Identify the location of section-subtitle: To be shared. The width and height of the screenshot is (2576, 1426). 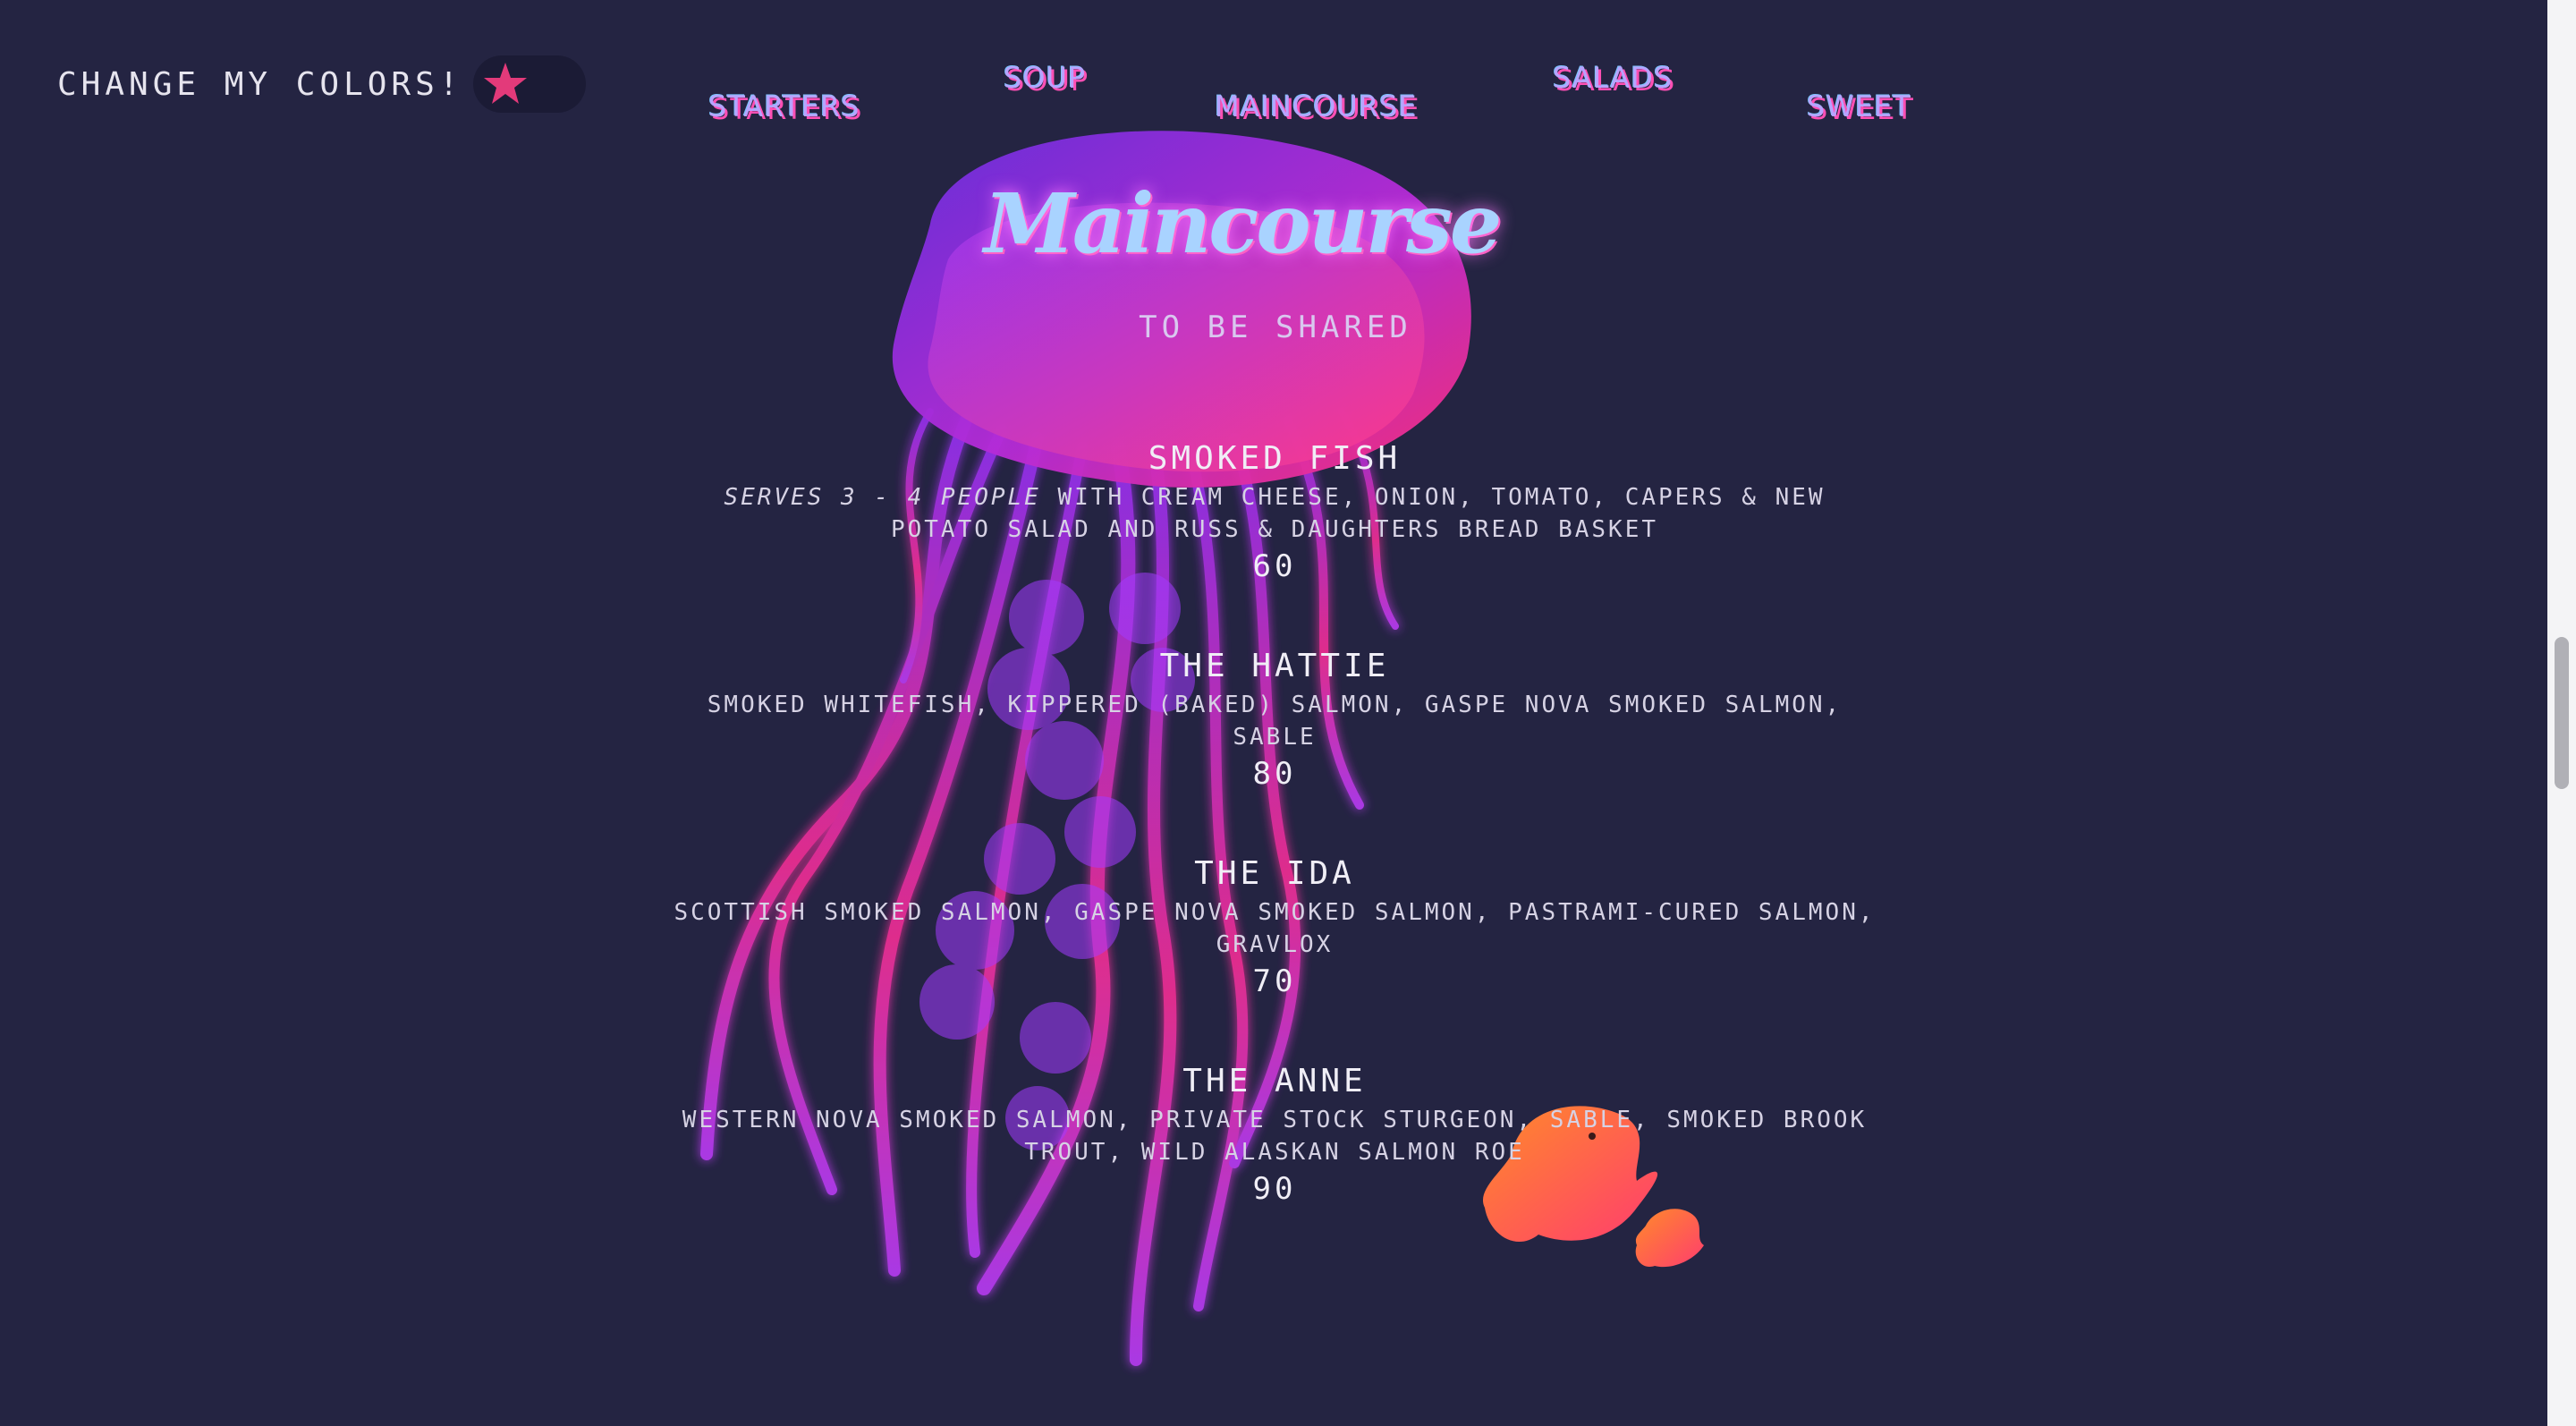
(1275, 328).